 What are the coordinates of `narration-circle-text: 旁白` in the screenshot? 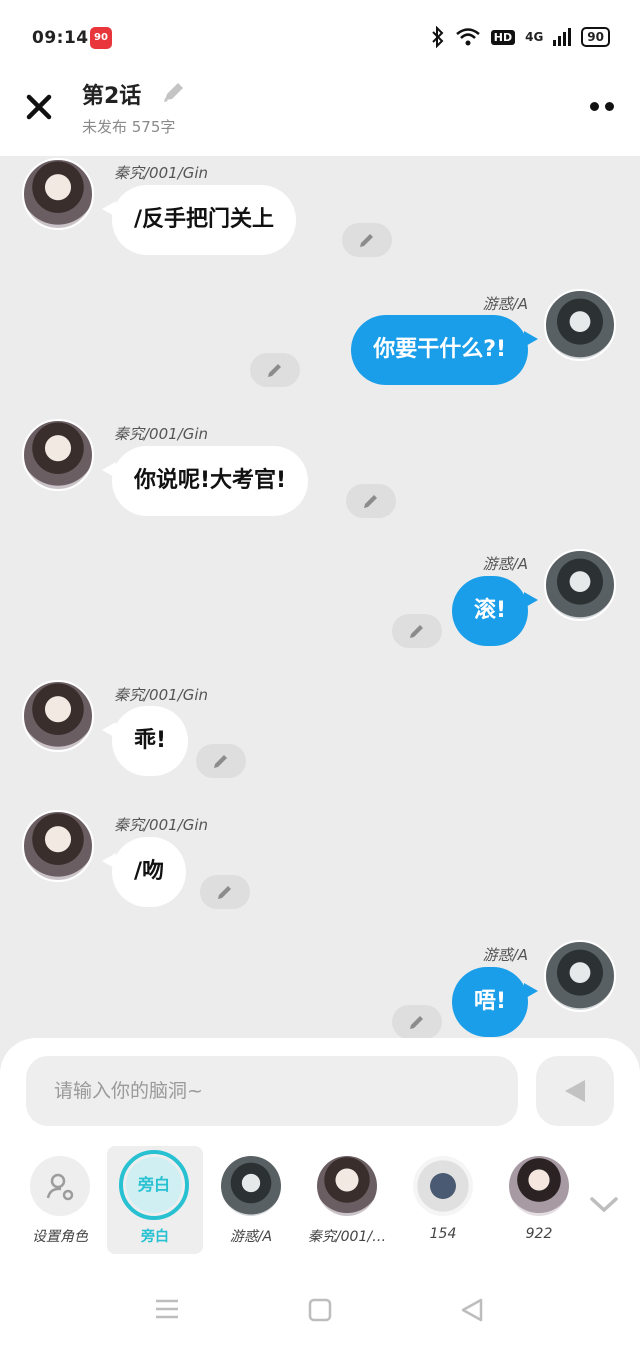 It's located at (154, 1185).